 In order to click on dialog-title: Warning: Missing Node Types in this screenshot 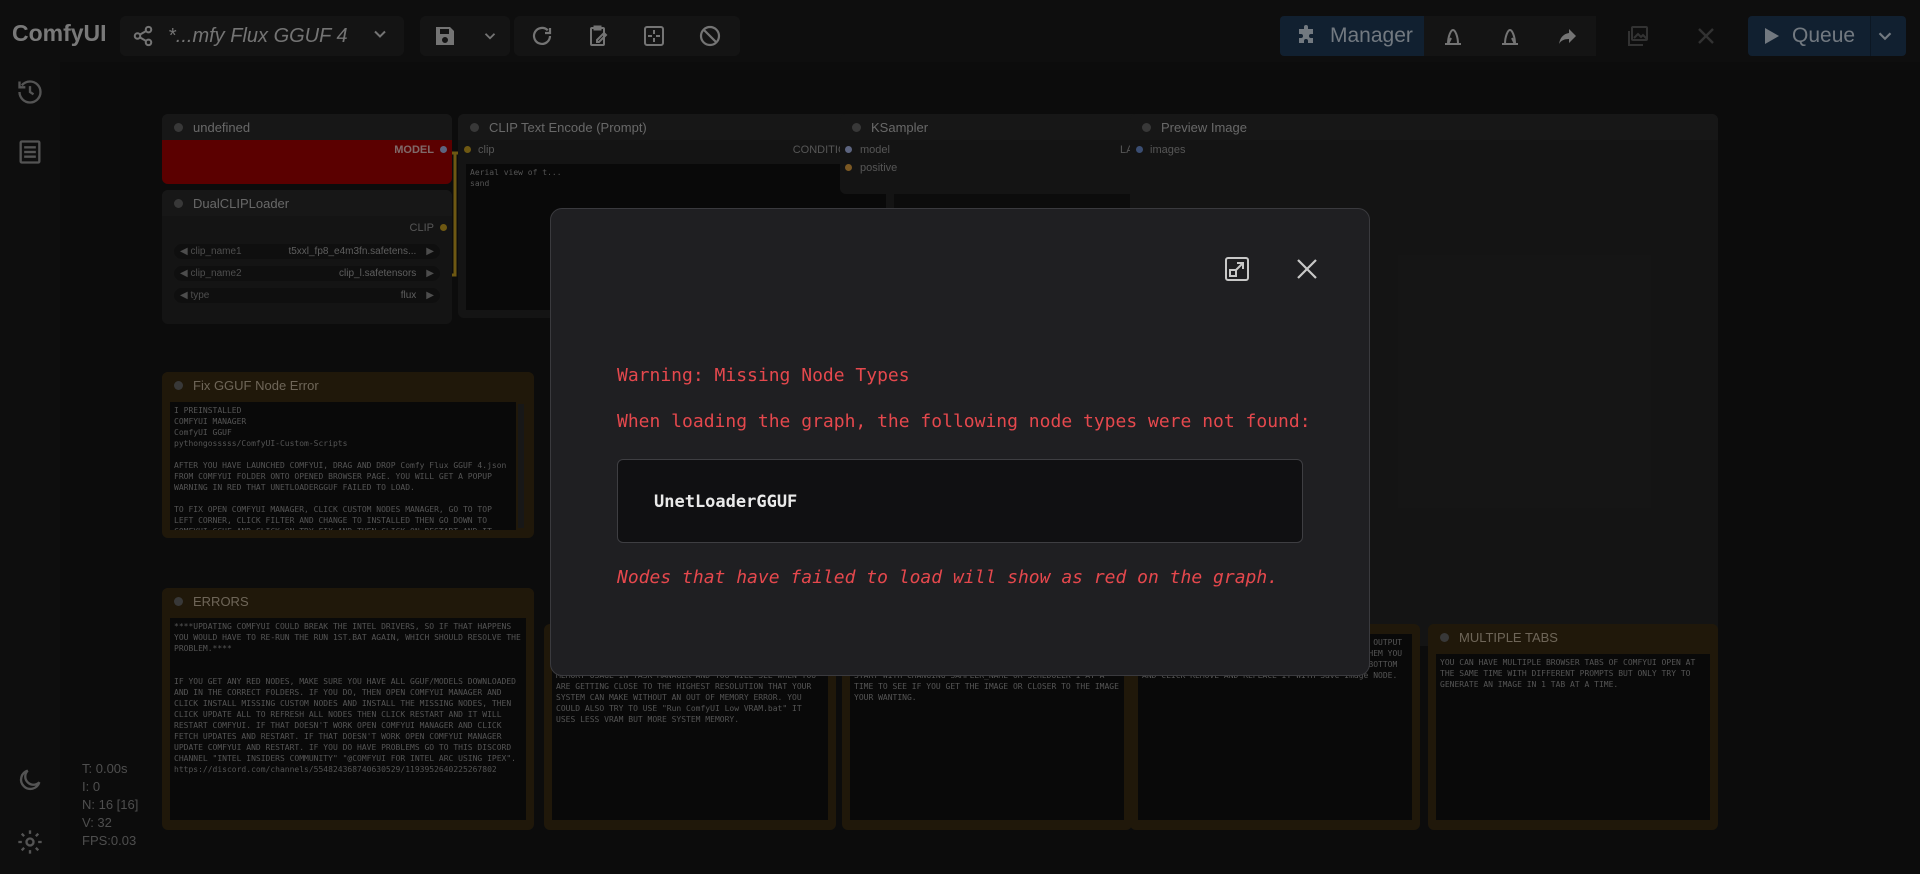, I will do `click(763, 375)`.